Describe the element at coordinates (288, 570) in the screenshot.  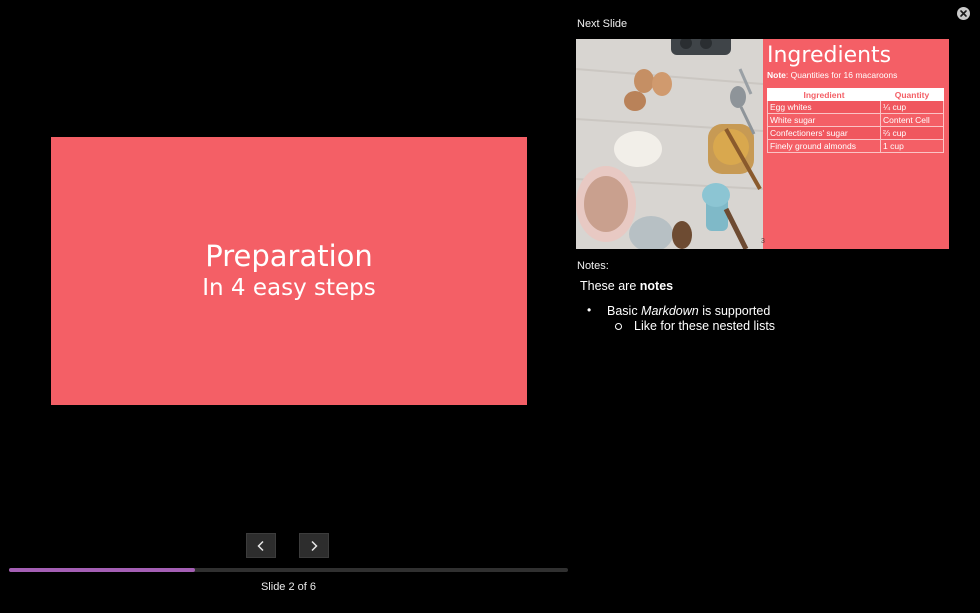
I see `progress-bar` at that location.